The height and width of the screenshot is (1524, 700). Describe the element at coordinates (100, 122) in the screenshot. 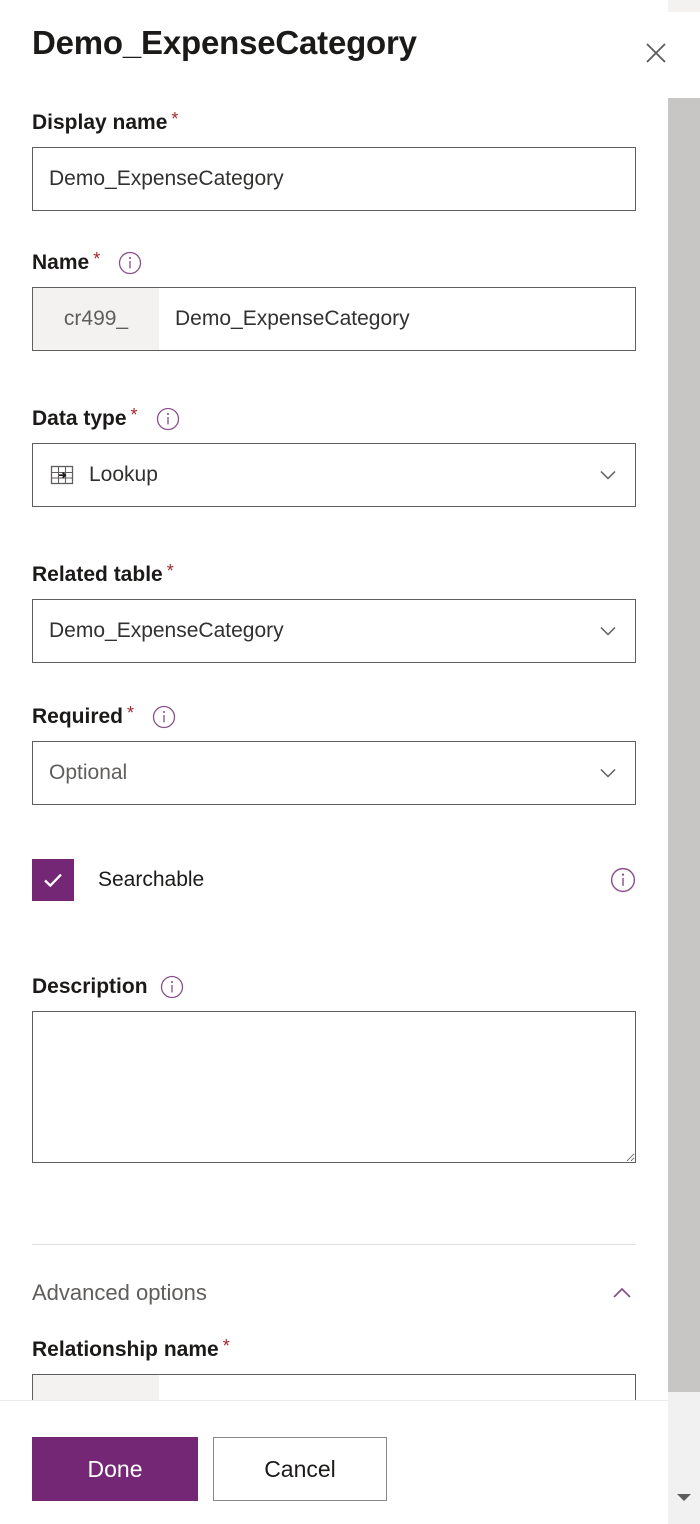

I see `display-name-label: Display name` at that location.